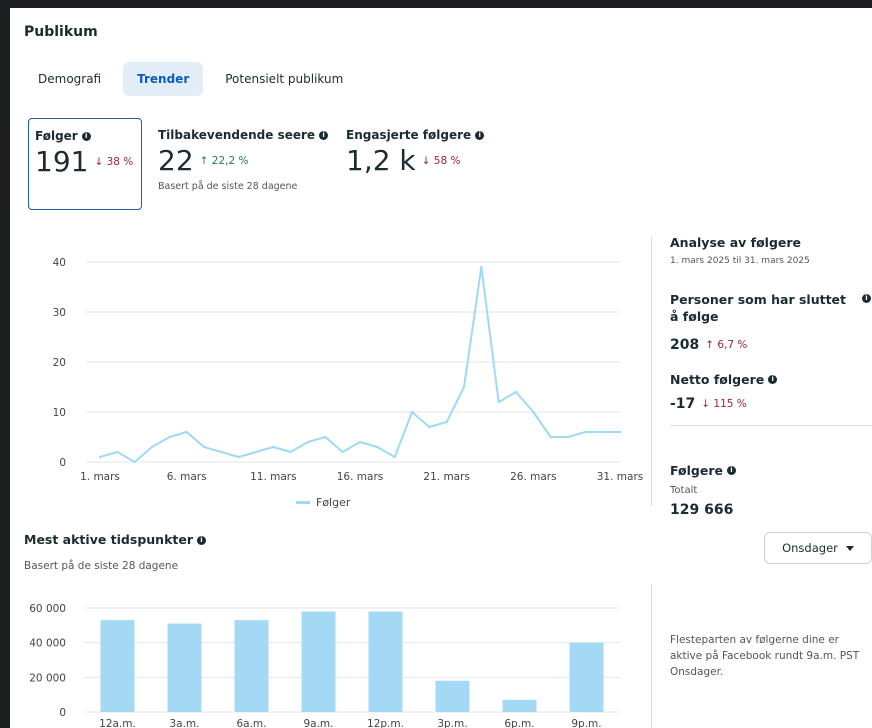  Describe the element at coordinates (47, 644) in the screenshot. I see `y-tick-label: 40 000` at that location.